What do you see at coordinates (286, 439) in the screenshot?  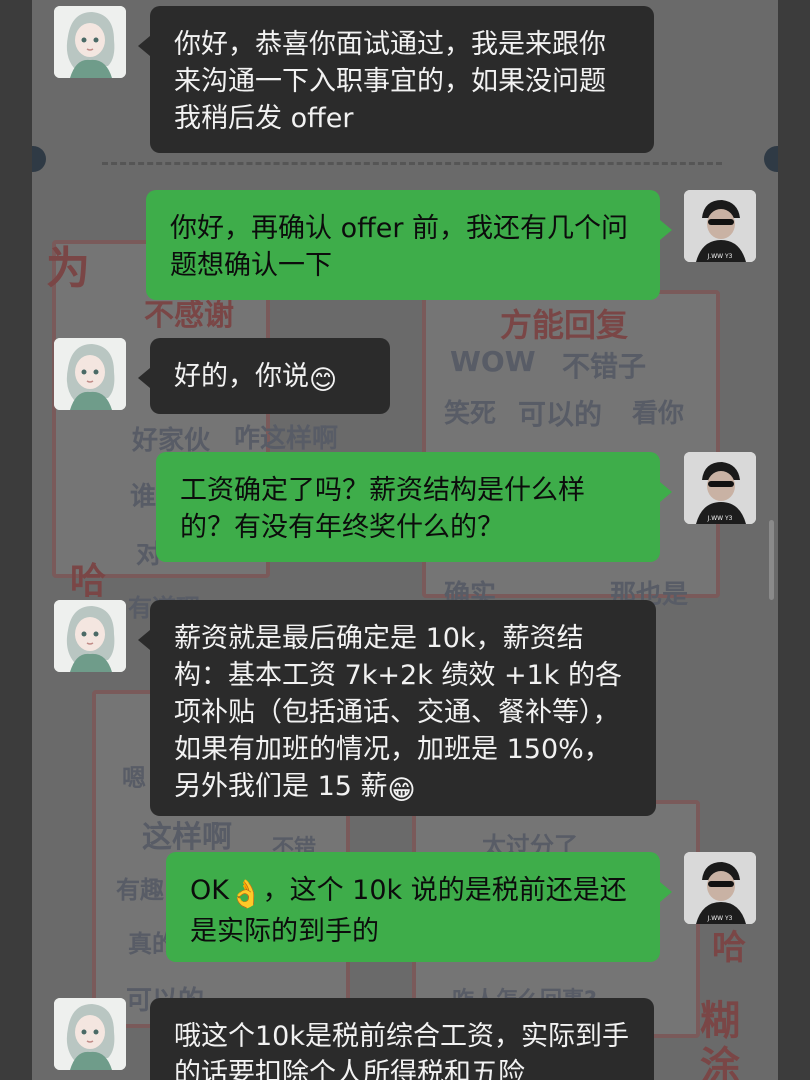 I see `wallpaper-word: 咋这样啊` at bounding box center [286, 439].